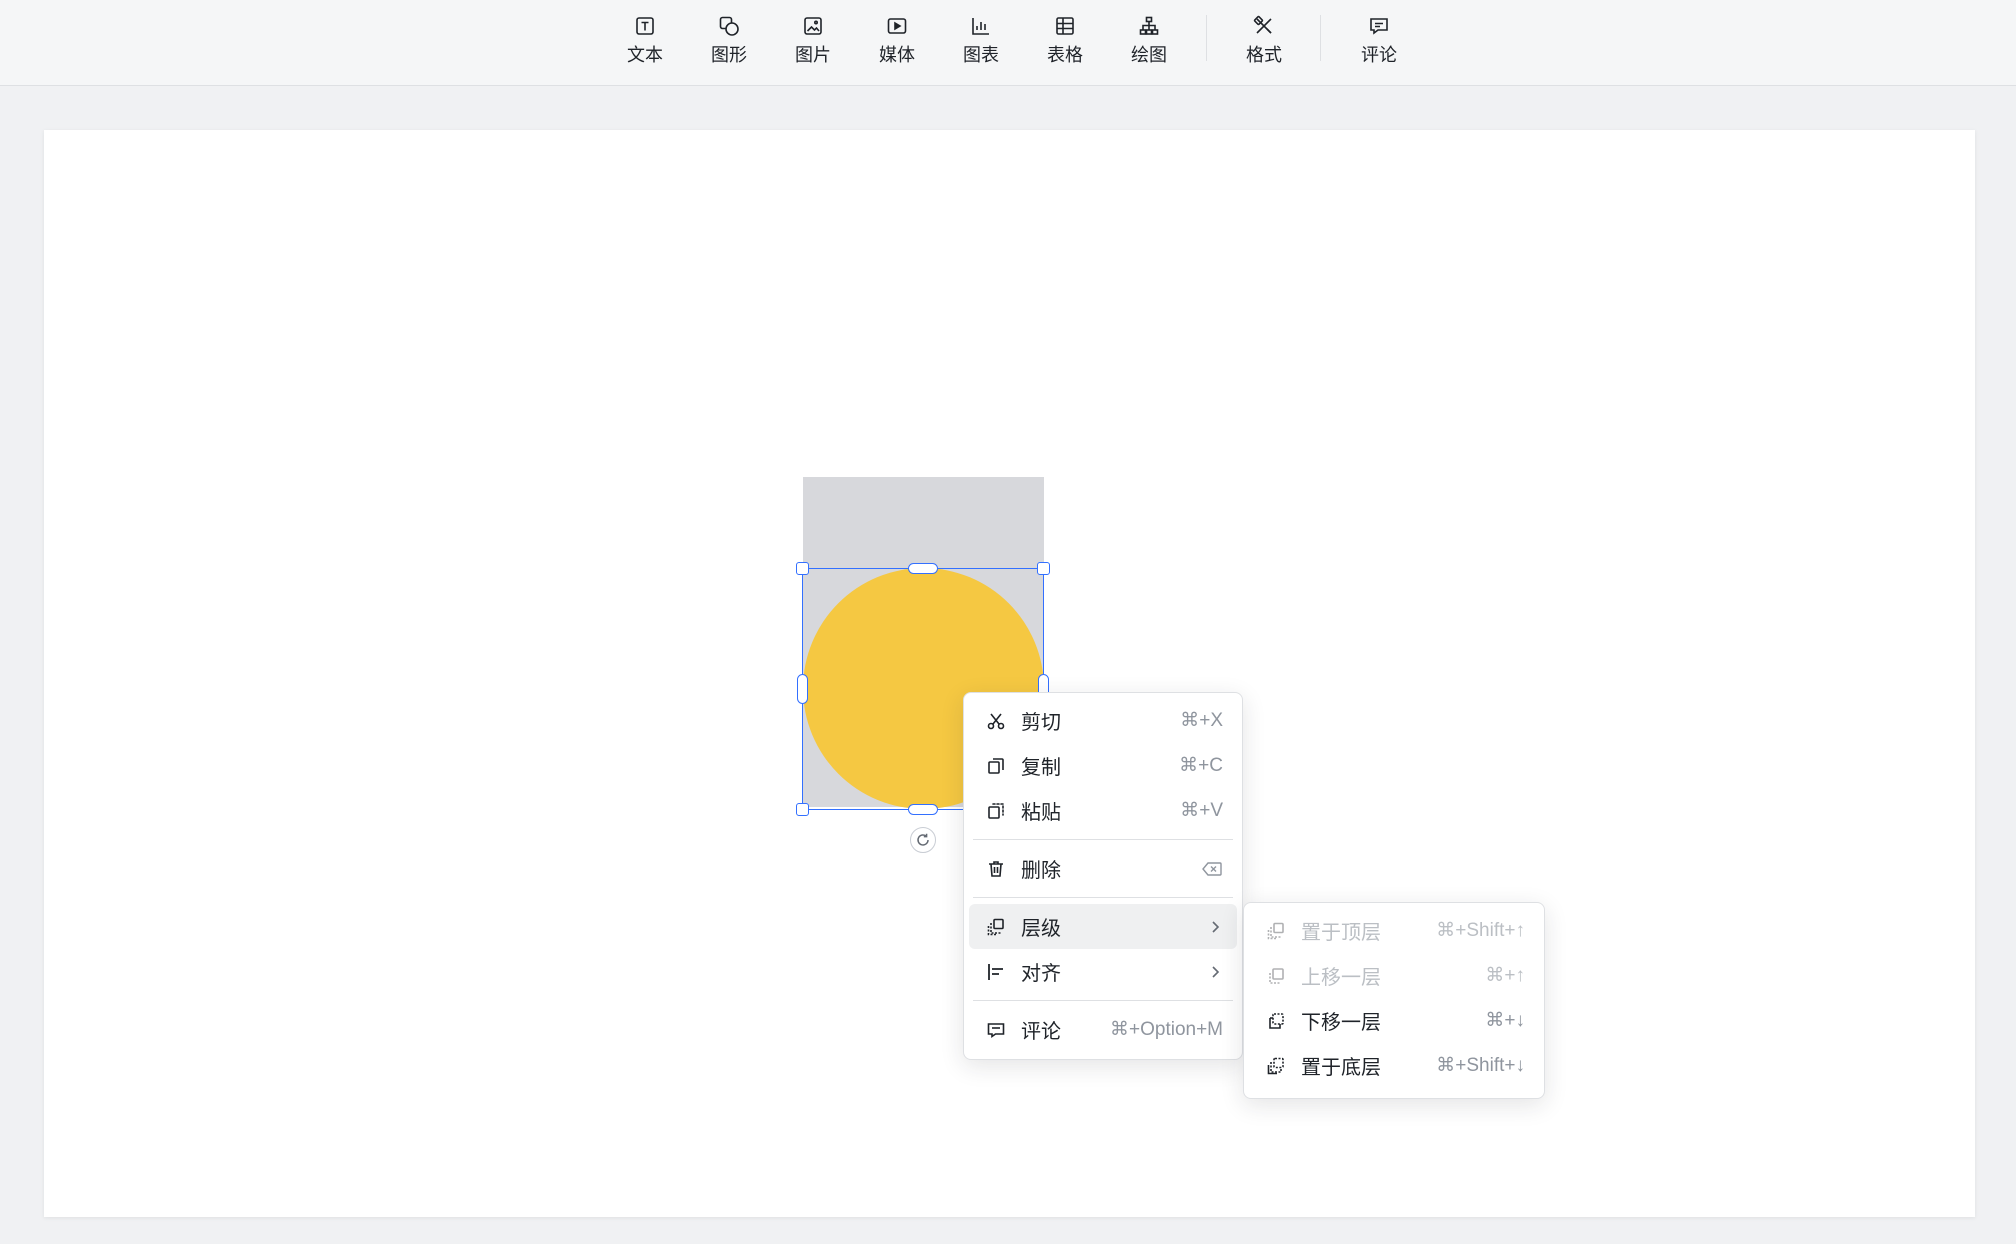 The width and height of the screenshot is (2016, 1244). What do you see at coordinates (996, 765) in the screenshot?
I see `copy-icon` at bounding box center [996, 765].